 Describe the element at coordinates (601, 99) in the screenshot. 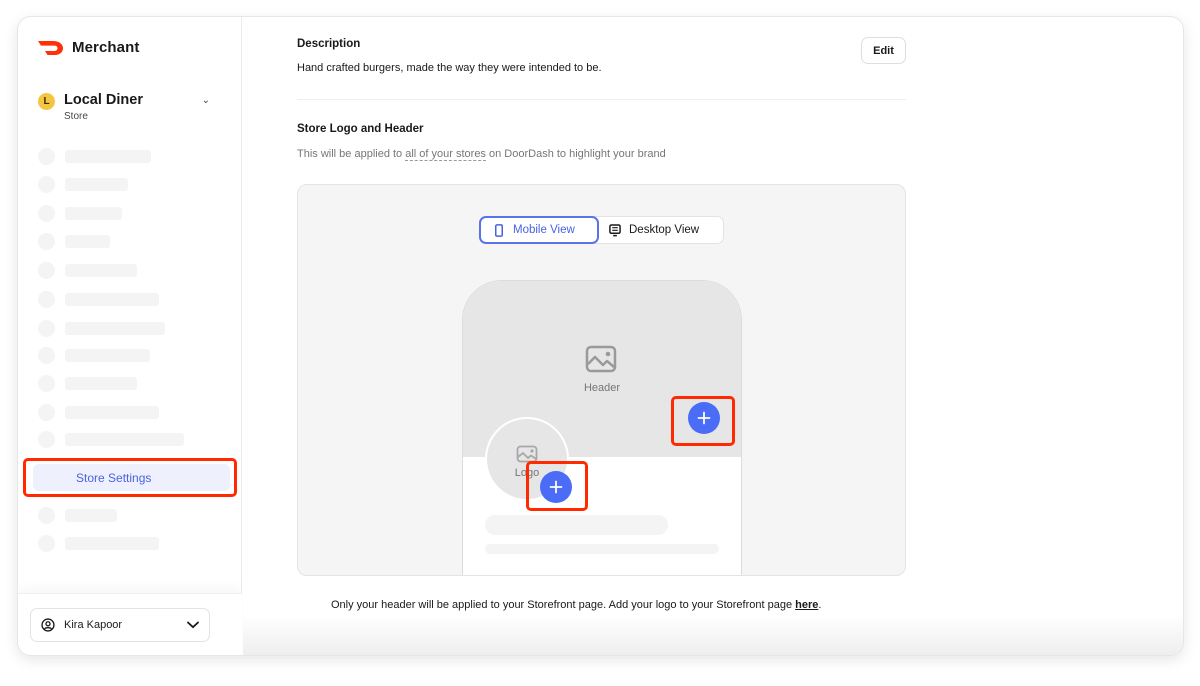

I see `section-divider` at that location.